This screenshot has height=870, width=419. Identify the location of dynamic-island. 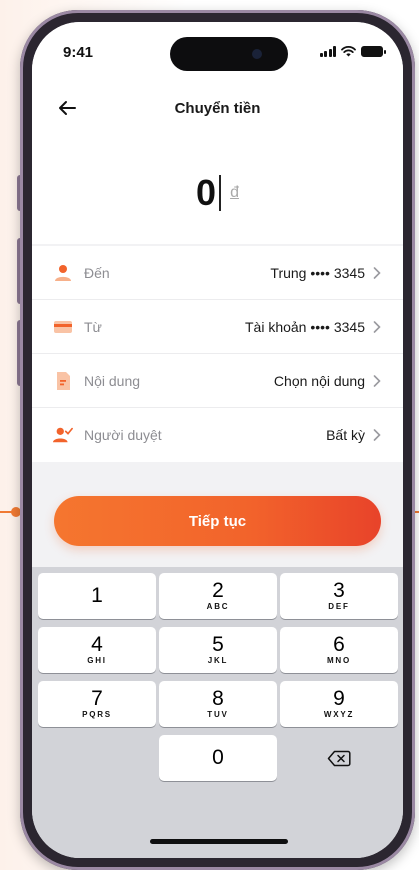
(229, 54).